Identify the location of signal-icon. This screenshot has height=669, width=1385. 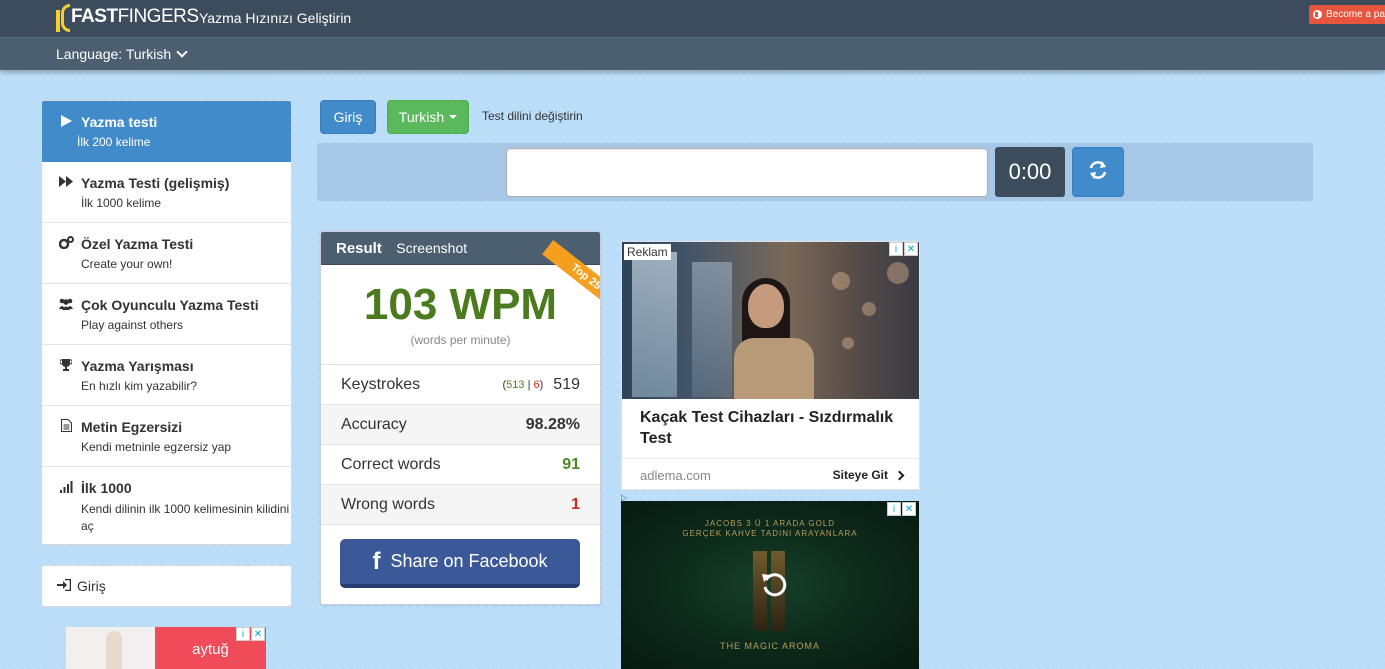
(66, 488).